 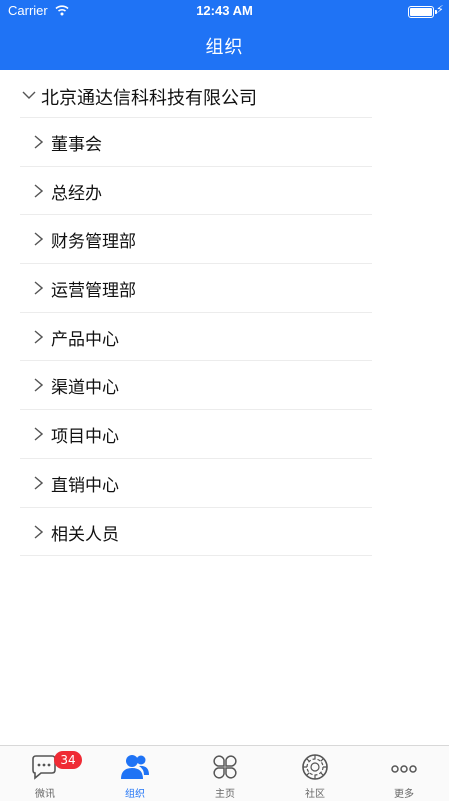 What do you see at coordinates (196, 433) in the screenshot?
I see `department-item: 项目中心` at bounding box center [196, 433].